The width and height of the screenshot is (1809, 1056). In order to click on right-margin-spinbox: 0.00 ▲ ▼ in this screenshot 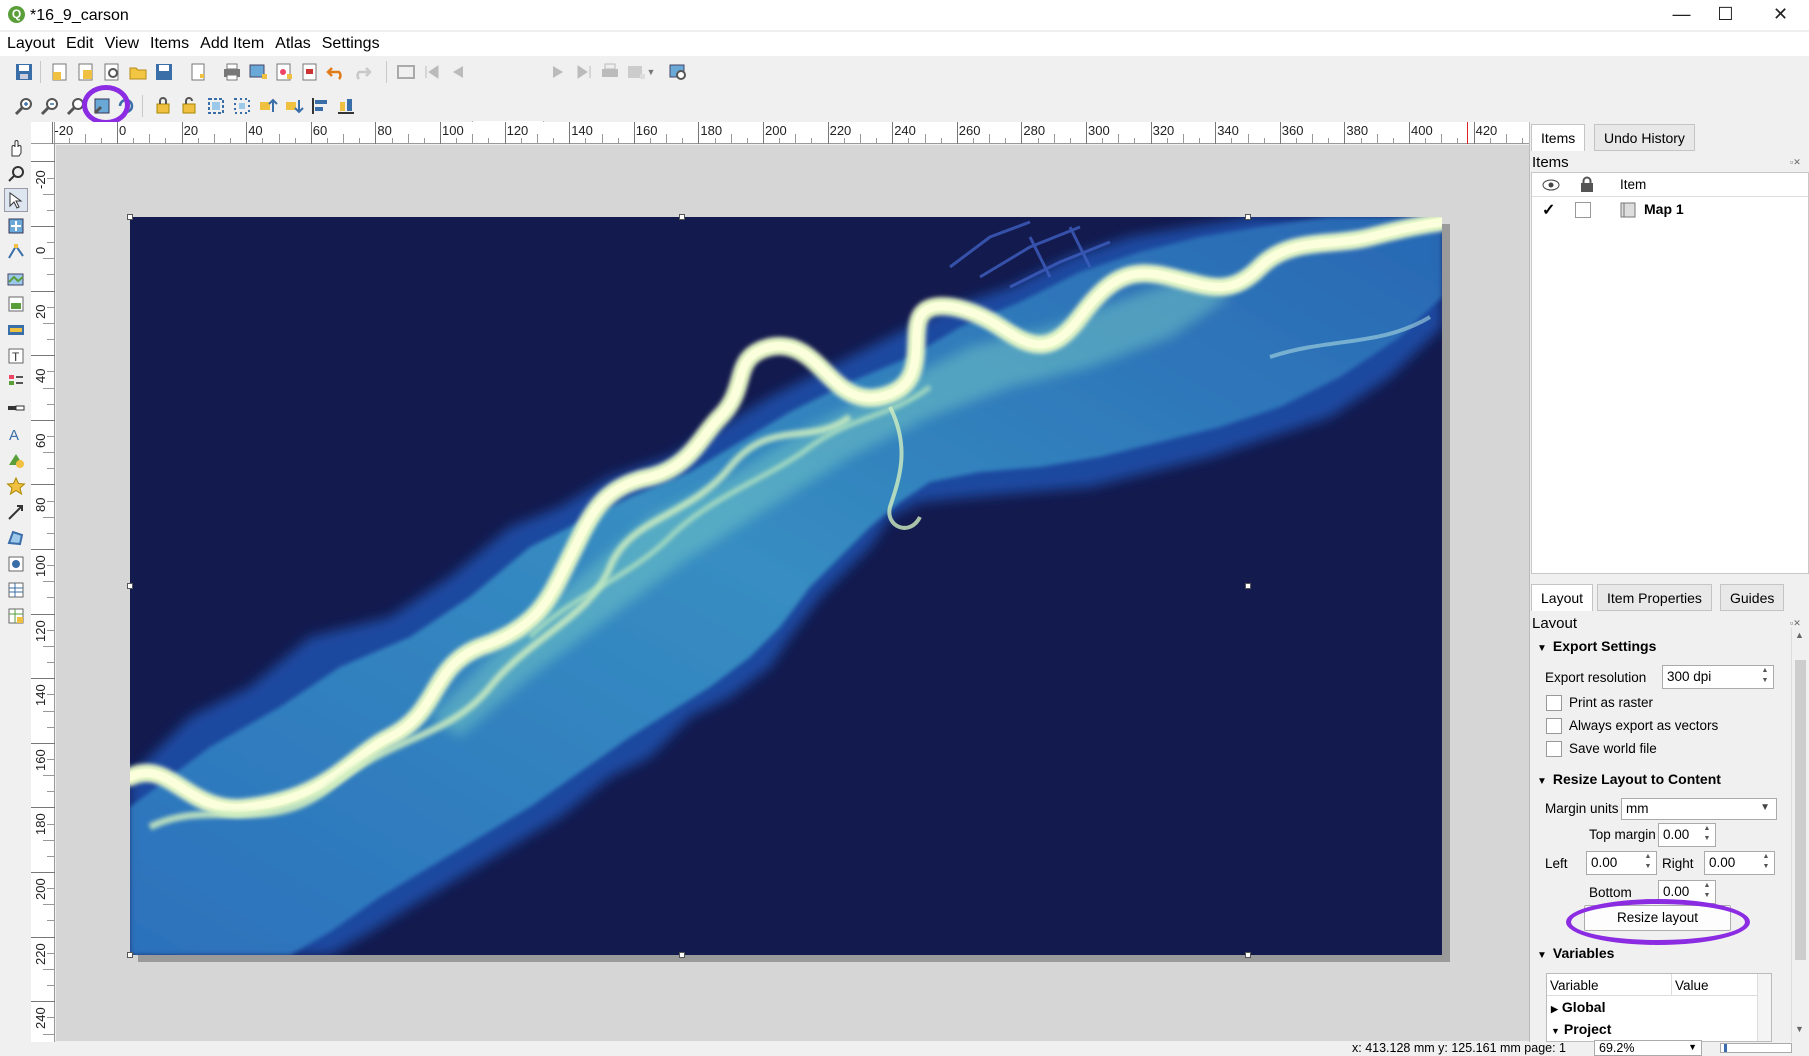, I will do `click(1739, 863)`.